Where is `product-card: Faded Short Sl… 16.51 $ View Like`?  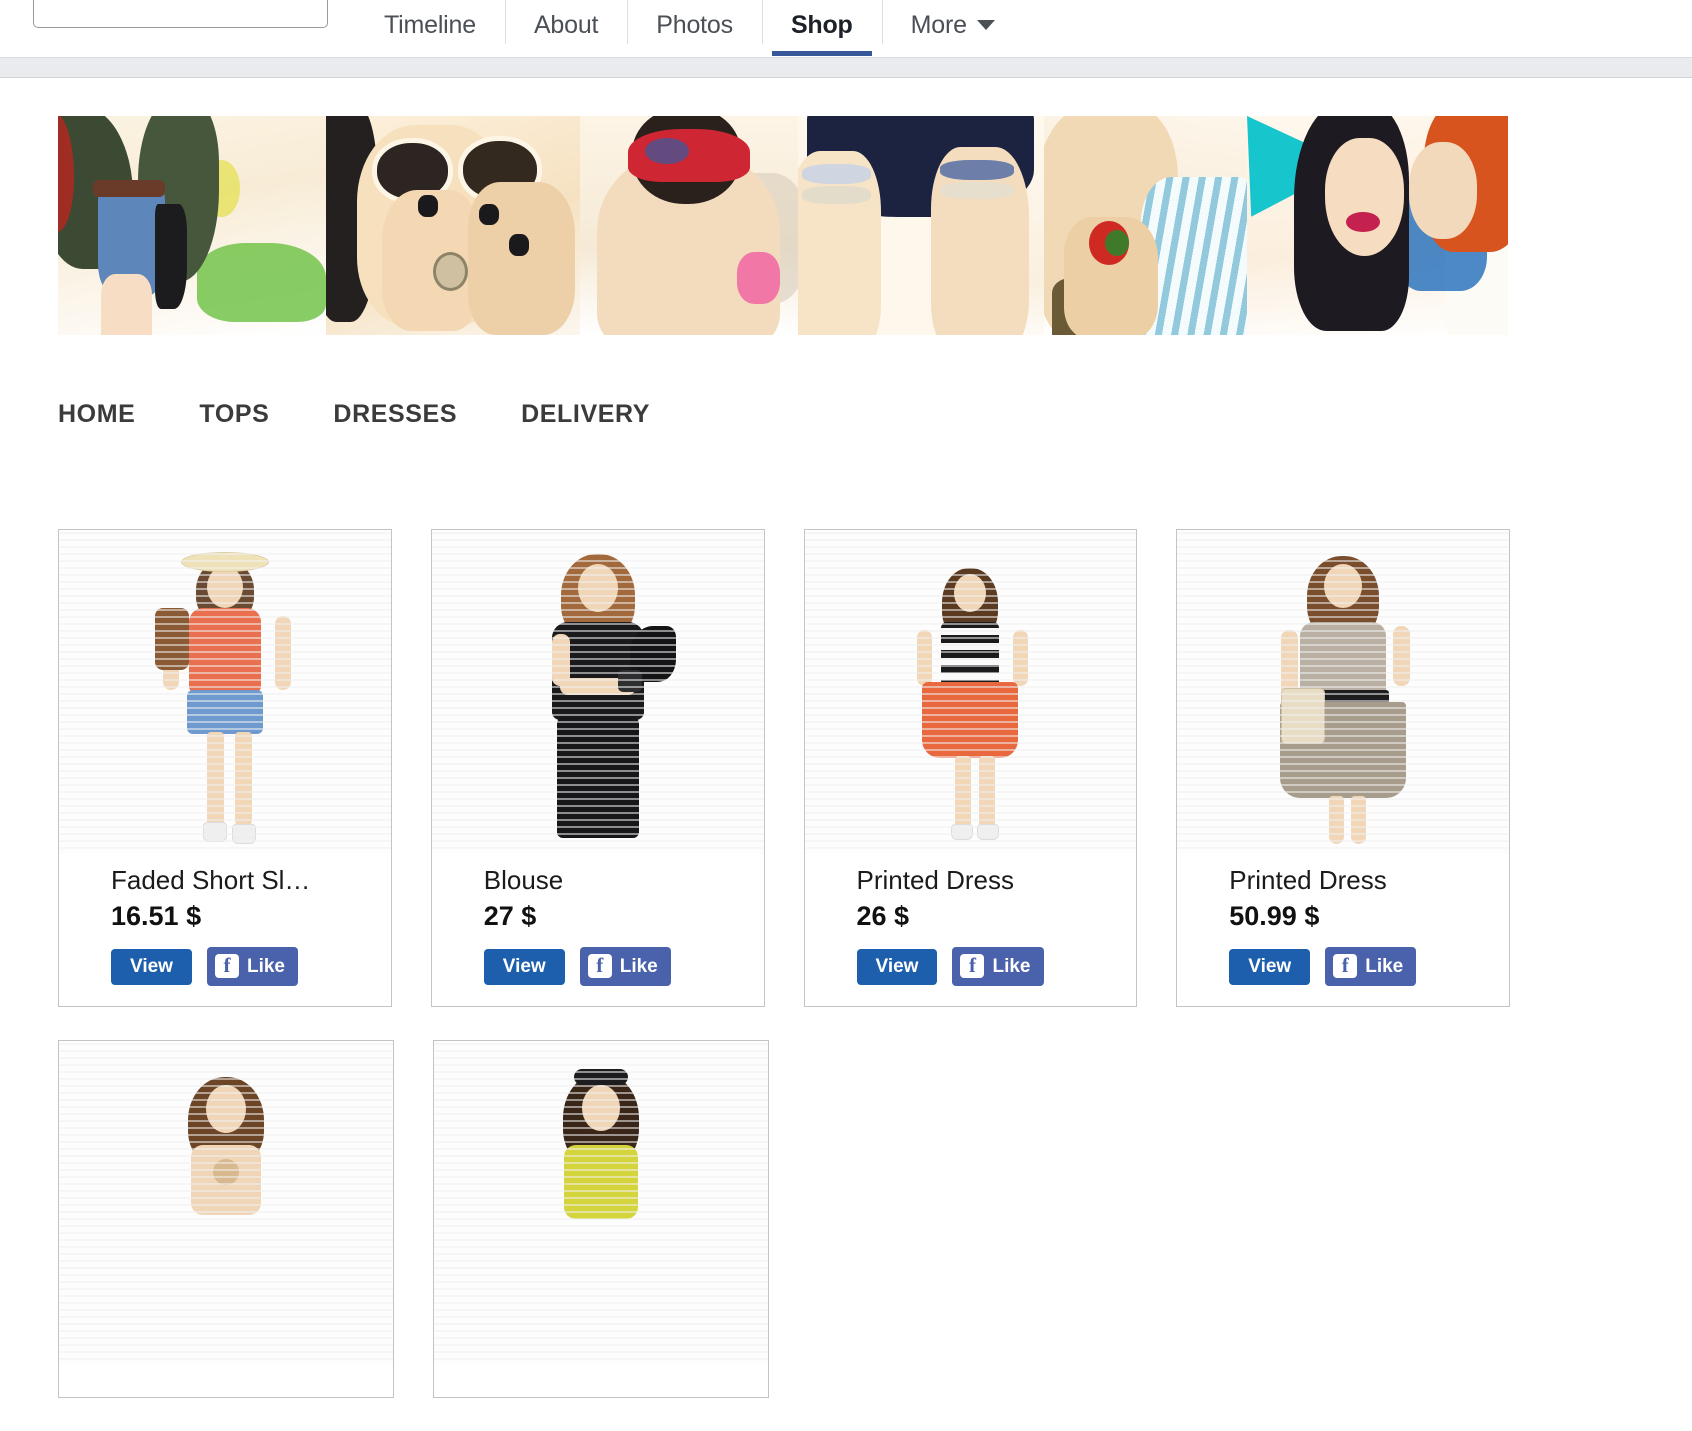 product-card: Faded Short Sl… 16.51 $ View Like is located at coordinates (225, 768).